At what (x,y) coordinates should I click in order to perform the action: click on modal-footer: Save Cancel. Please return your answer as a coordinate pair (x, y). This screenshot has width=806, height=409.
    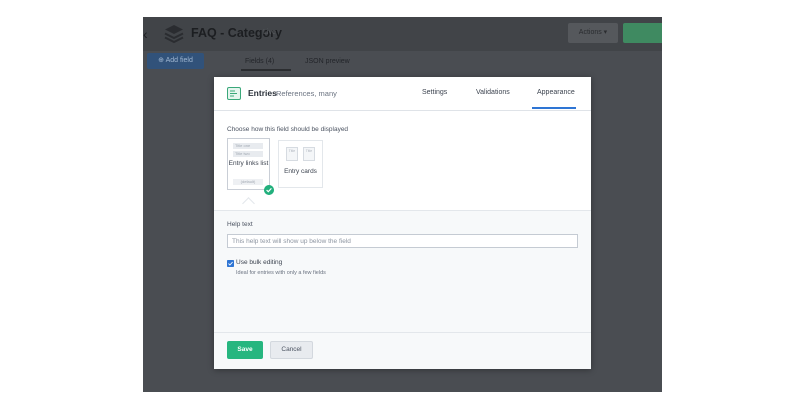
    Looking at the image, I should click on (402, 350).